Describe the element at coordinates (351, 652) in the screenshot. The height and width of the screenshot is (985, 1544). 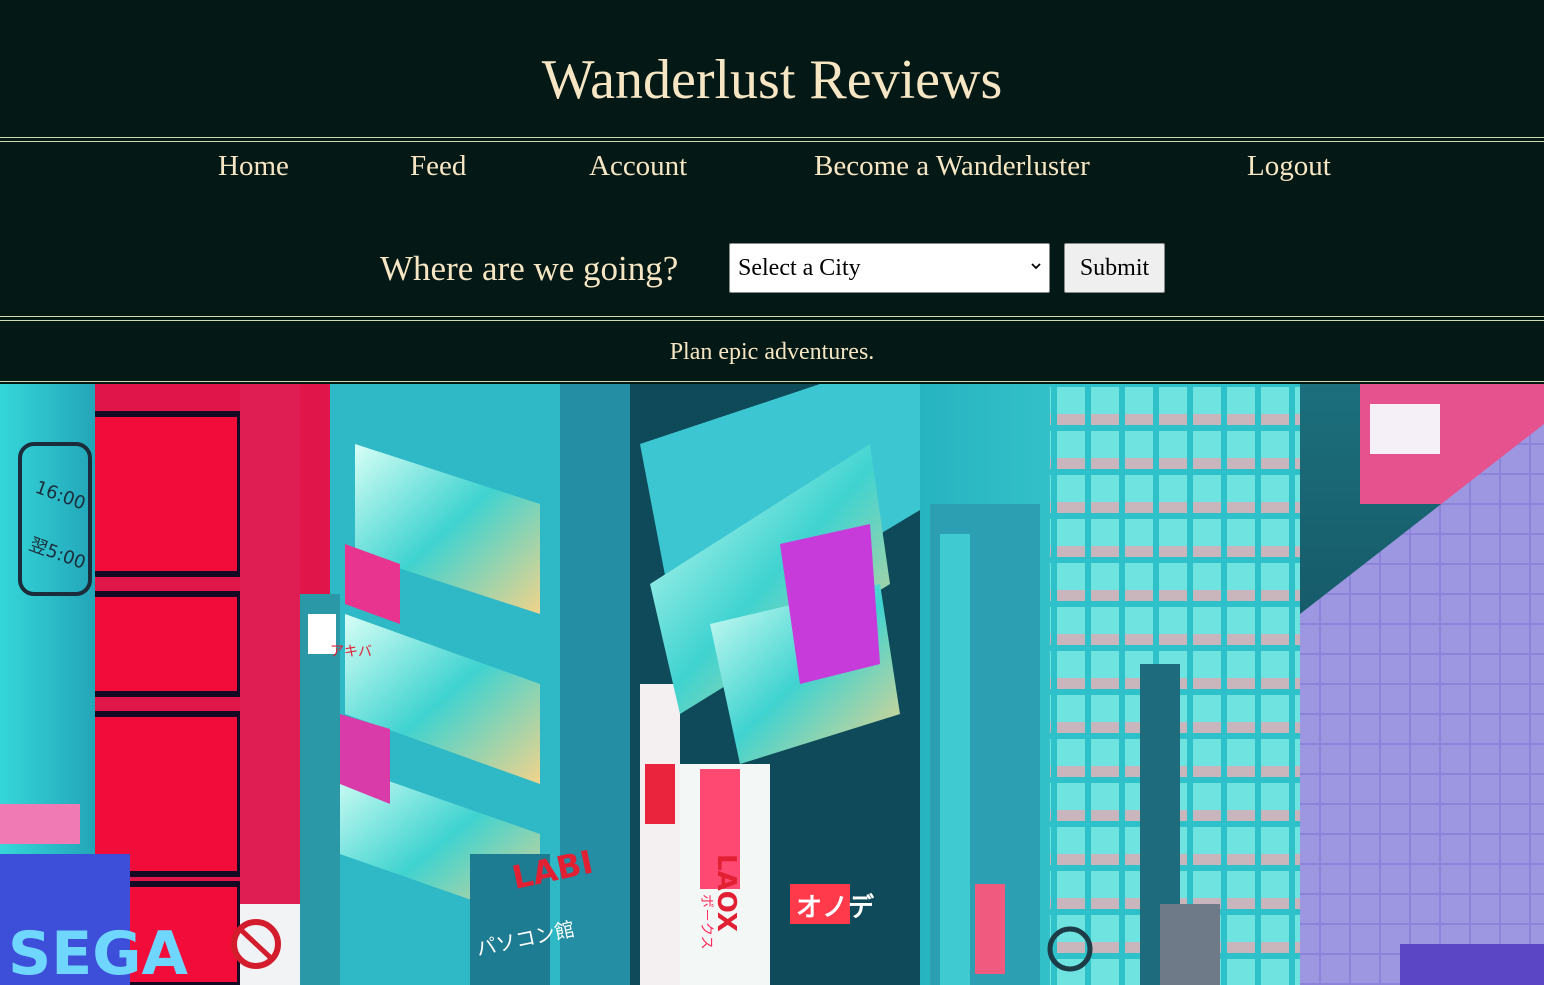
I see `hero-sign-akiba: アキバ` at that location.